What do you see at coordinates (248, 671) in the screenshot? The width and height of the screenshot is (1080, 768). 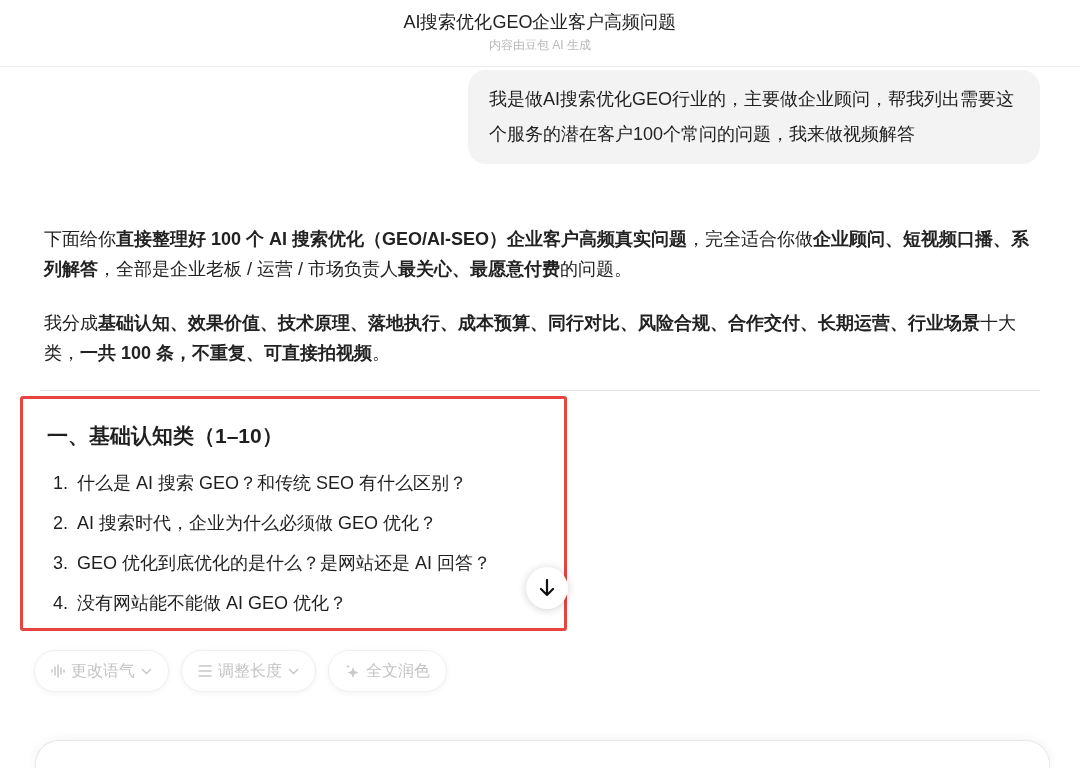 I see `toolbar-chip-button: 调整长度` at bounding box center [248, 671].